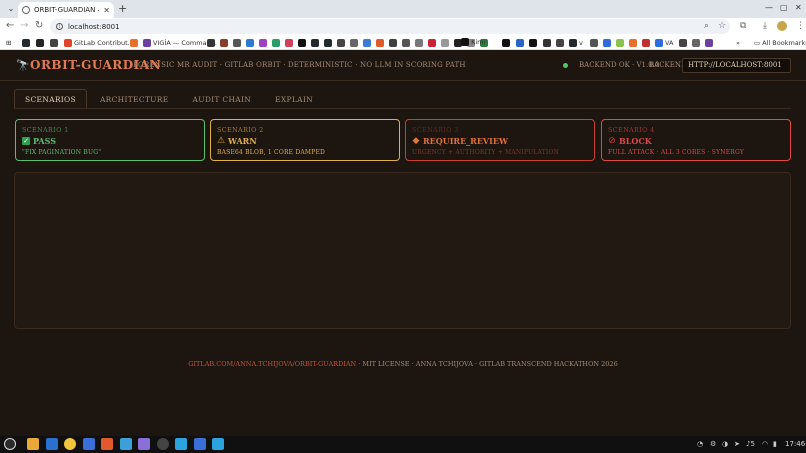 The image size is (806, 453). I want to click on address-bar: i localhost:8001, so click(390, 26).